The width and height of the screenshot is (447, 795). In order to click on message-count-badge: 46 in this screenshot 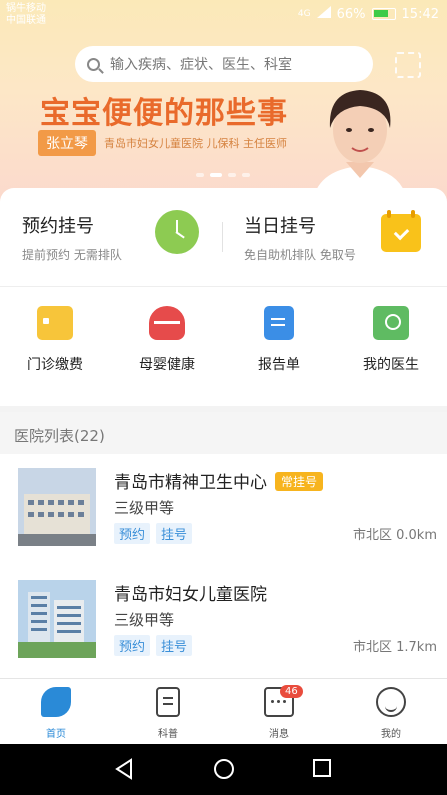, I will do `click(291, 691)`.